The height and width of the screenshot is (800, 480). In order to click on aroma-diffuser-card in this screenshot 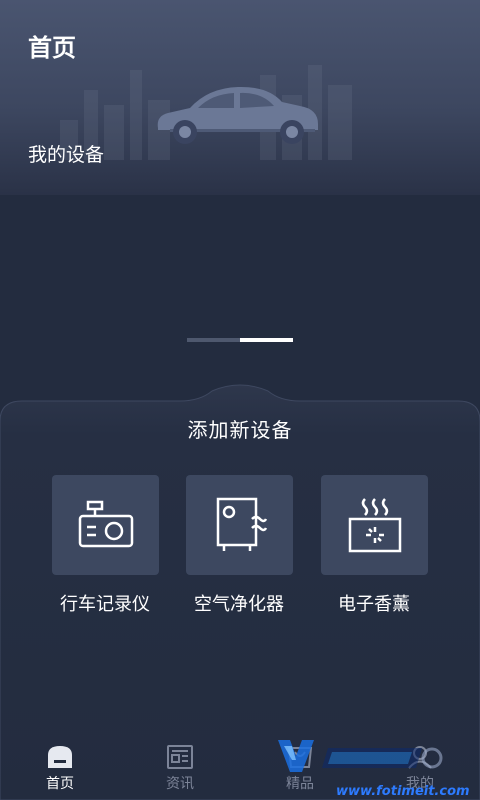, I will do `click(374, 525)`.